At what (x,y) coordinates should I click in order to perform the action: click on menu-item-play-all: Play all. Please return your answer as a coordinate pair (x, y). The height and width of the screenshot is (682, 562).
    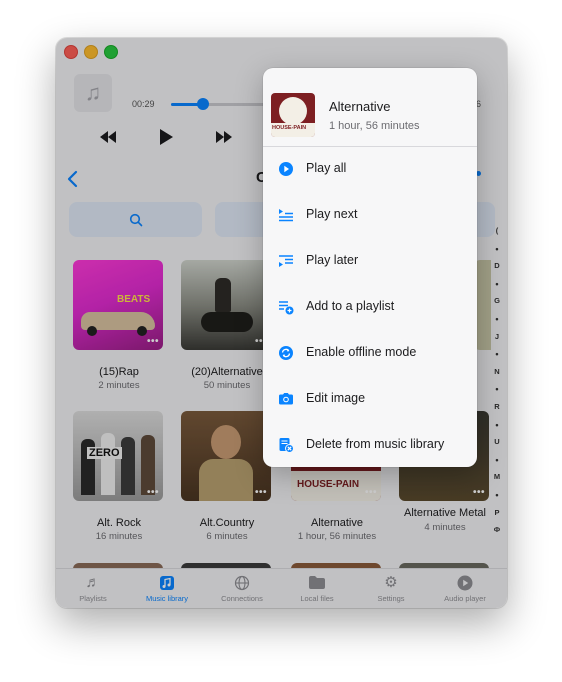
    Looking at the image, I should click on (370, 169).